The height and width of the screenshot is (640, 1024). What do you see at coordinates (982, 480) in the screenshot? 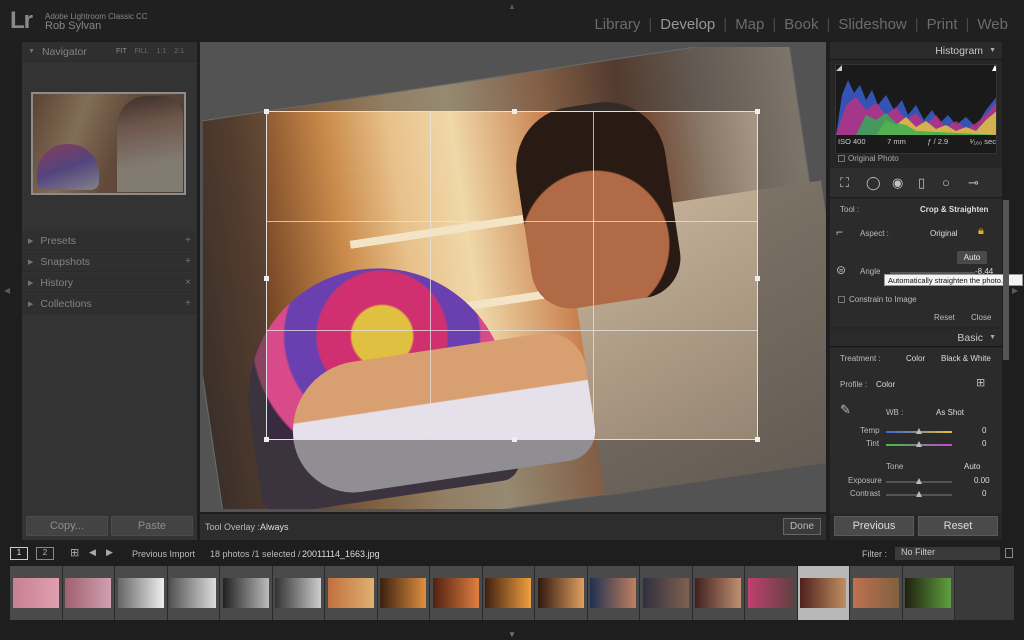
I see `exposure-value: 0.00` at bounding box center [982, 480].